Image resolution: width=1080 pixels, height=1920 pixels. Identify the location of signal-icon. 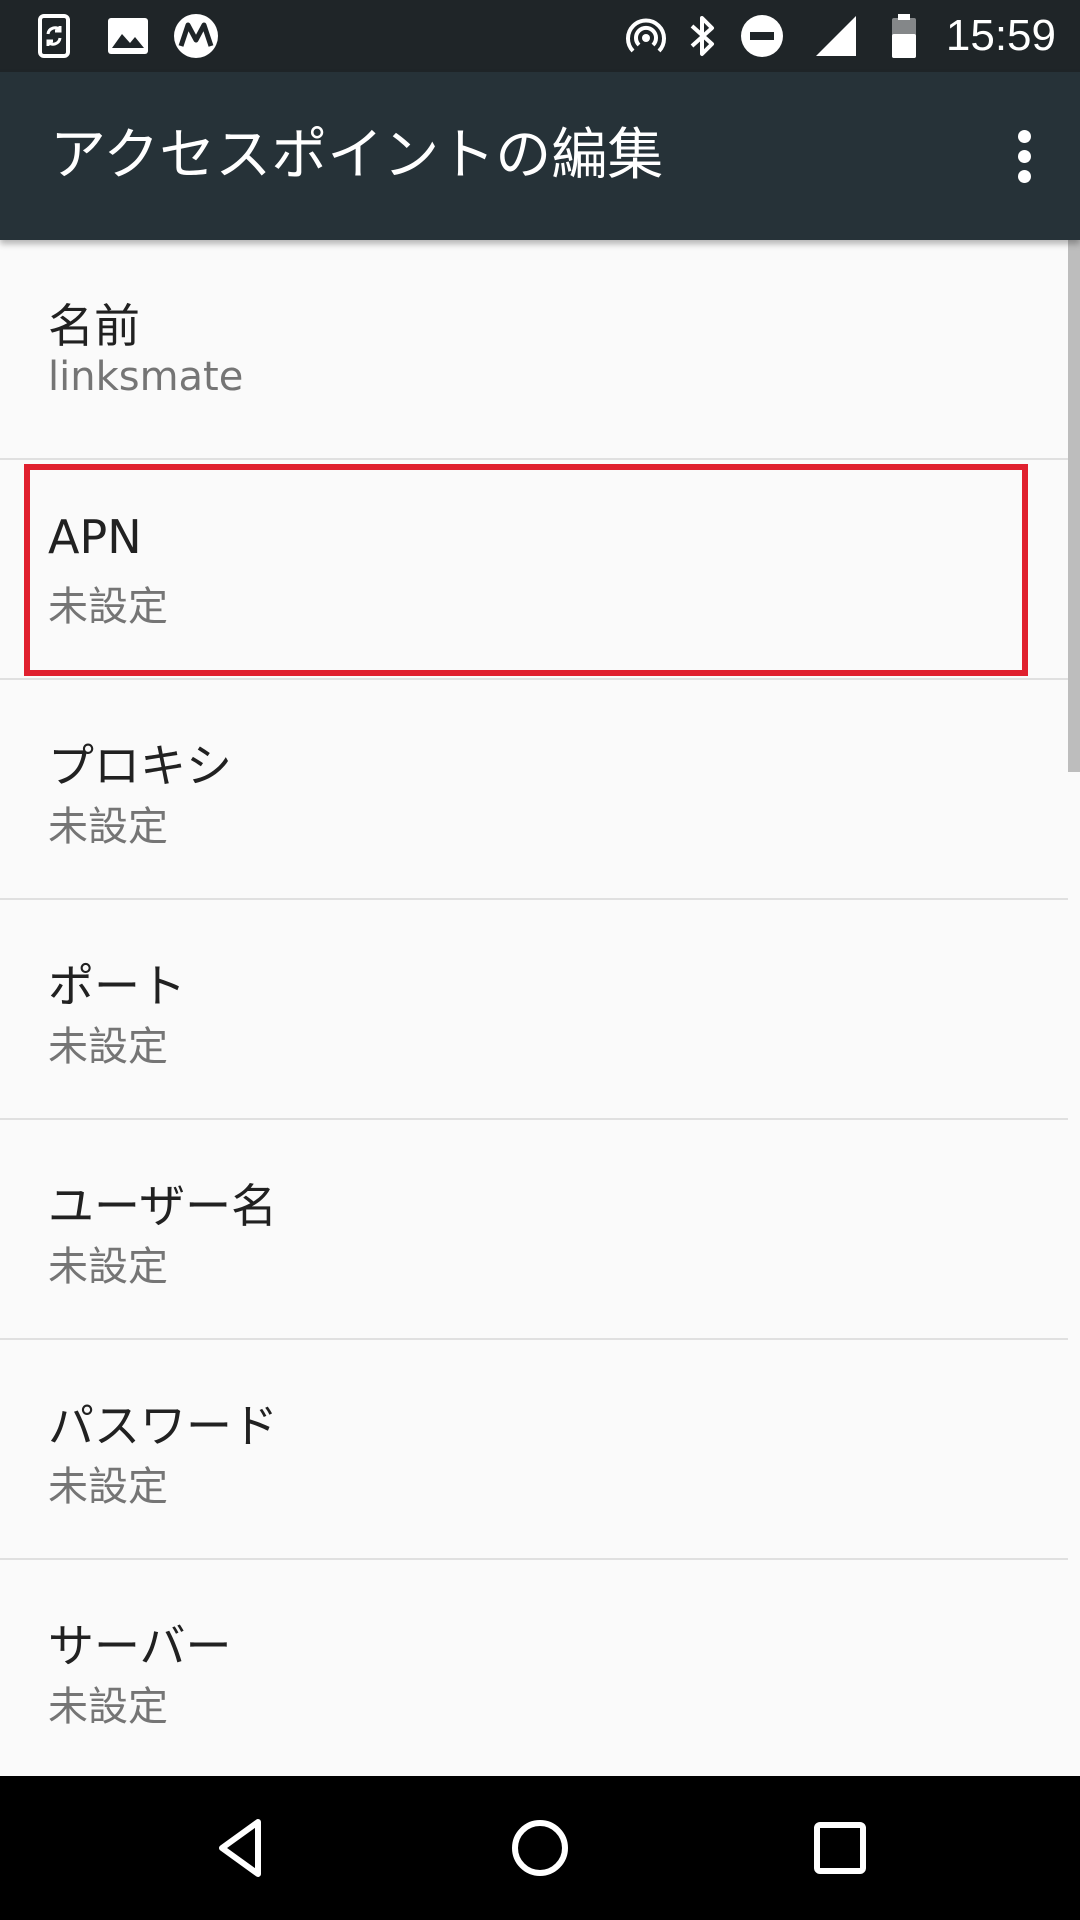
(836, 36).